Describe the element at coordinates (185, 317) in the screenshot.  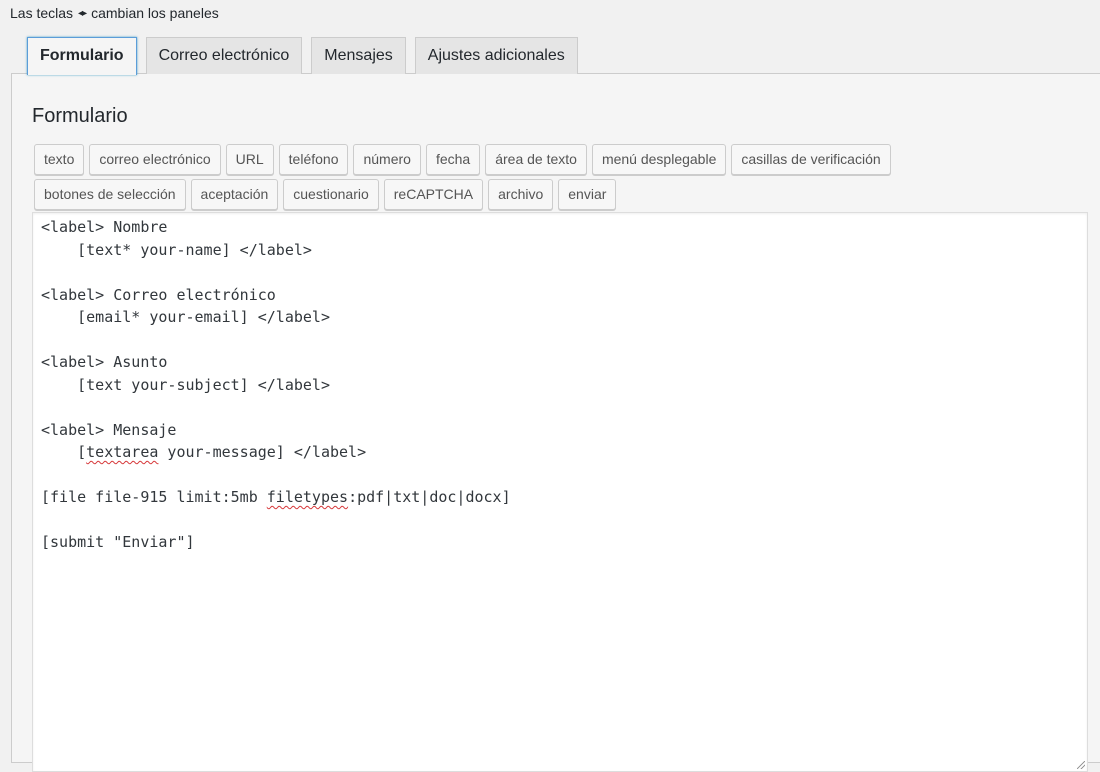
I see `code-line: [email* your-email] </label>` at that location.